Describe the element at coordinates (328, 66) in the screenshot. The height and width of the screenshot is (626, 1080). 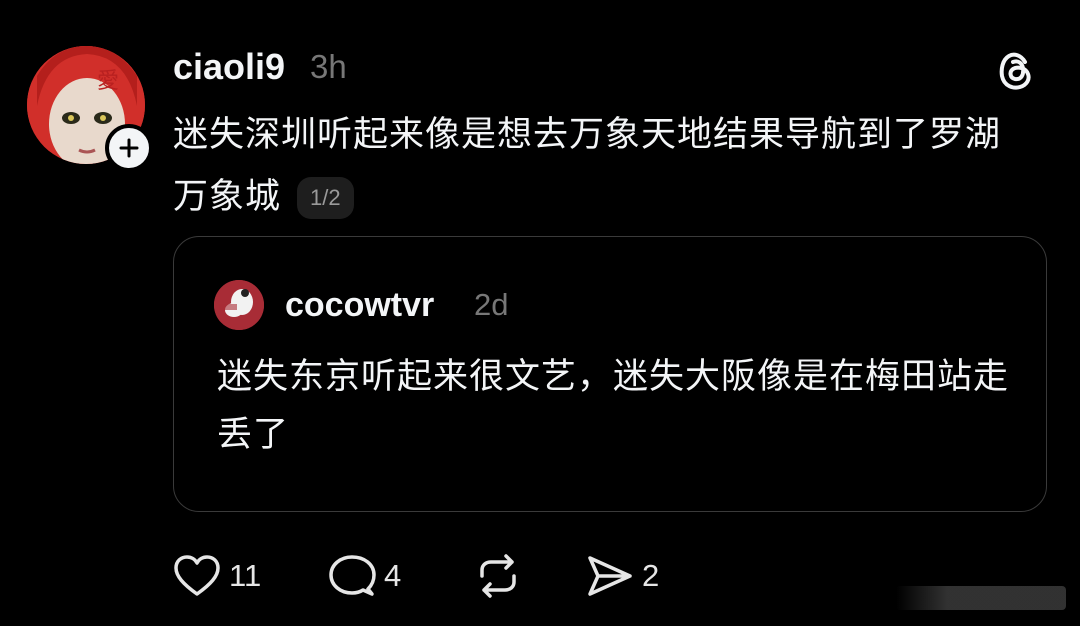
I see `post-timestamp: 3h` at that location.